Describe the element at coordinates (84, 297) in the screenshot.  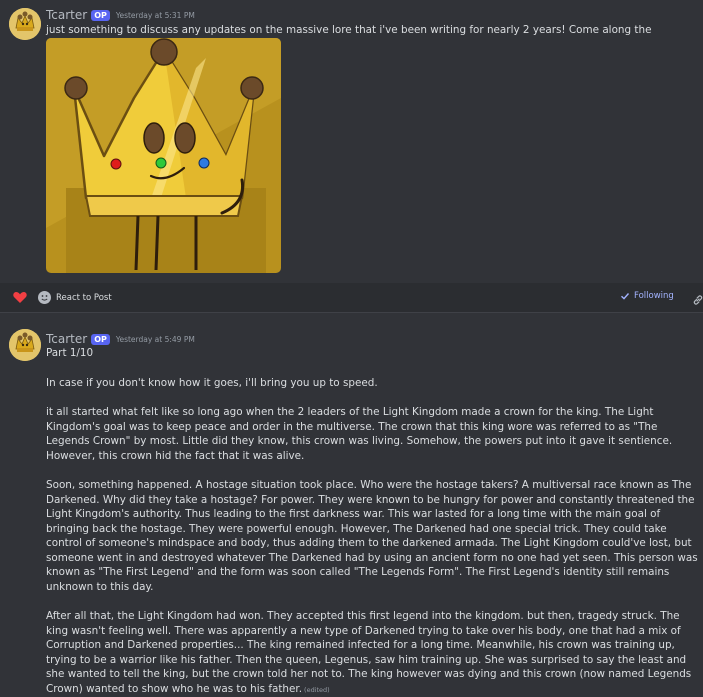
I see `react-label: React to Post` at that location.